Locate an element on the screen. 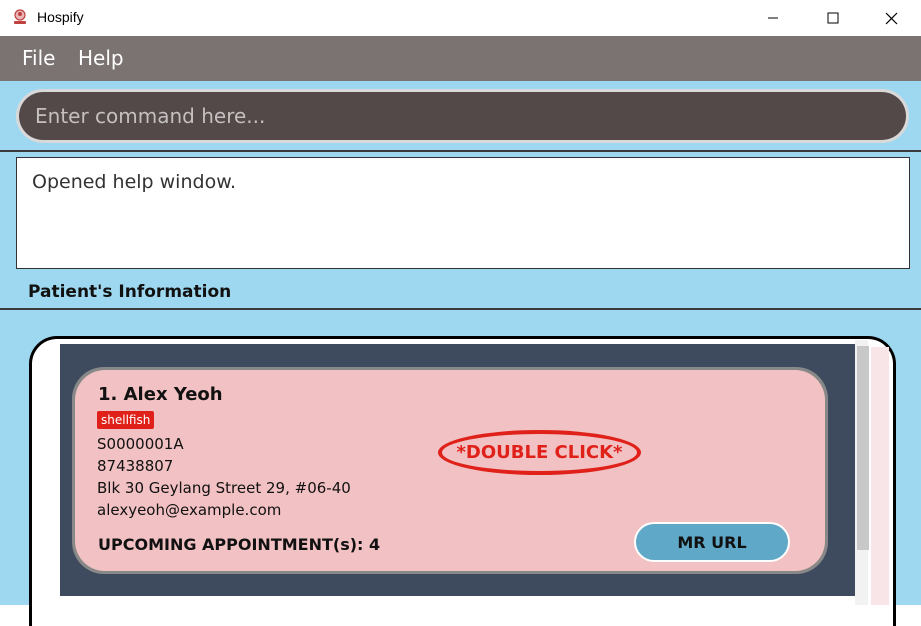  list-edge is located at coordinates (880, 476).